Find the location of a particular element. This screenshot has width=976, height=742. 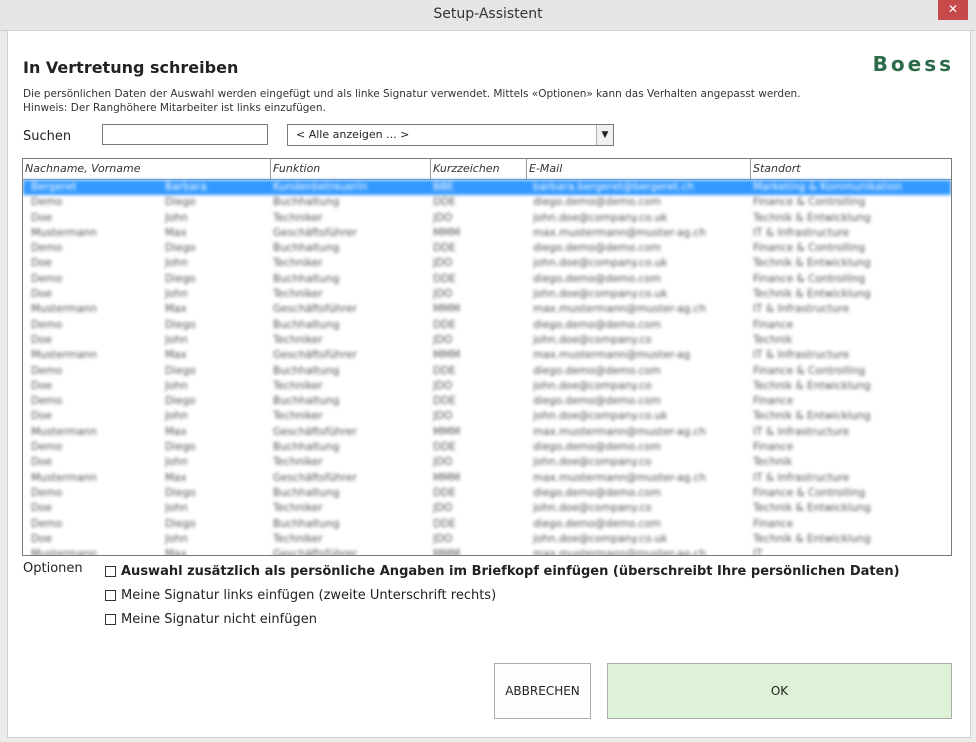

close-icon: ✕ is located at coordinates (953, 9).